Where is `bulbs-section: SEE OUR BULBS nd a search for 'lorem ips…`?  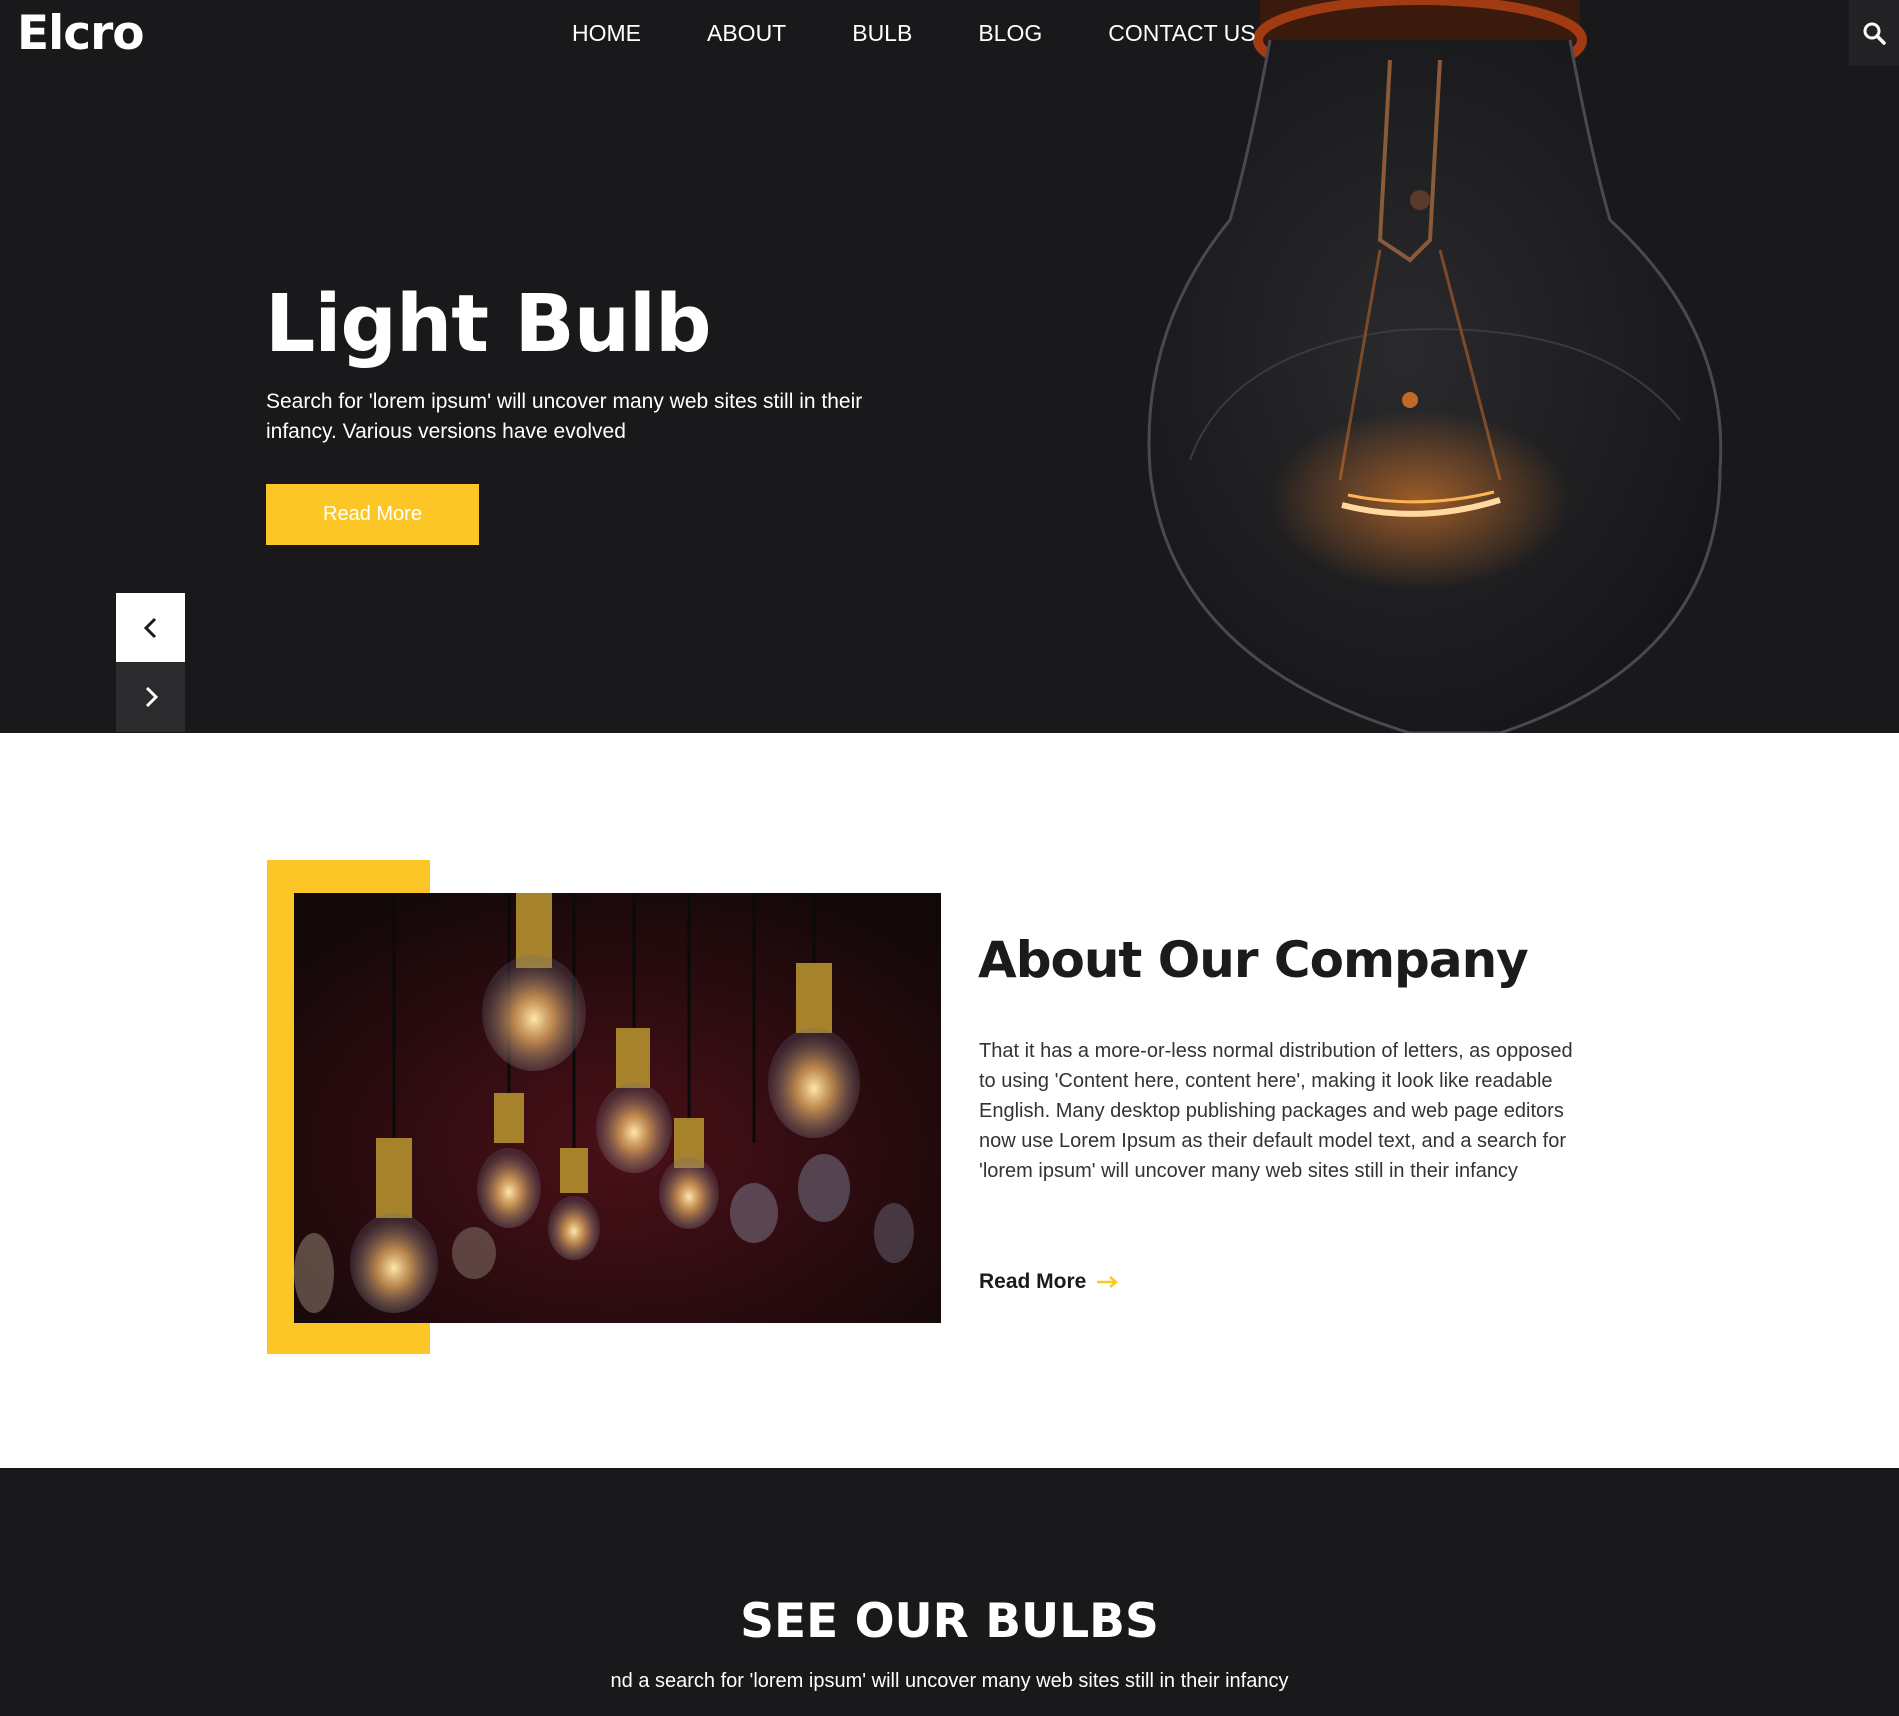 bulbs-section: SEE OUR BULBS nd a search for 'lorem ips… is located at coordinates (949, 1592).